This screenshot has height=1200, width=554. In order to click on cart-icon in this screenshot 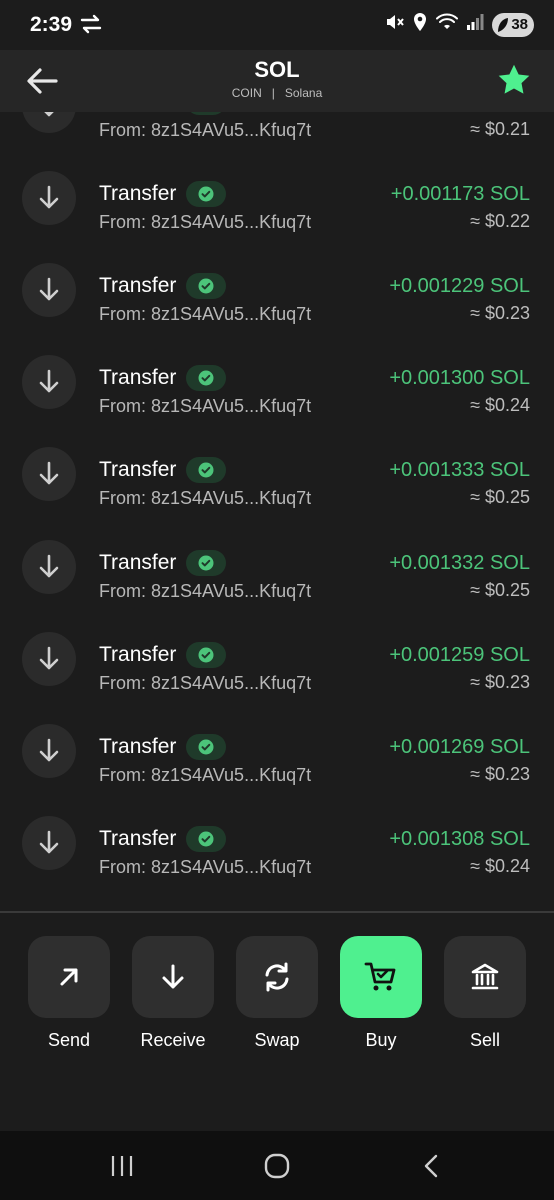, I will do `click(380, 976)`.